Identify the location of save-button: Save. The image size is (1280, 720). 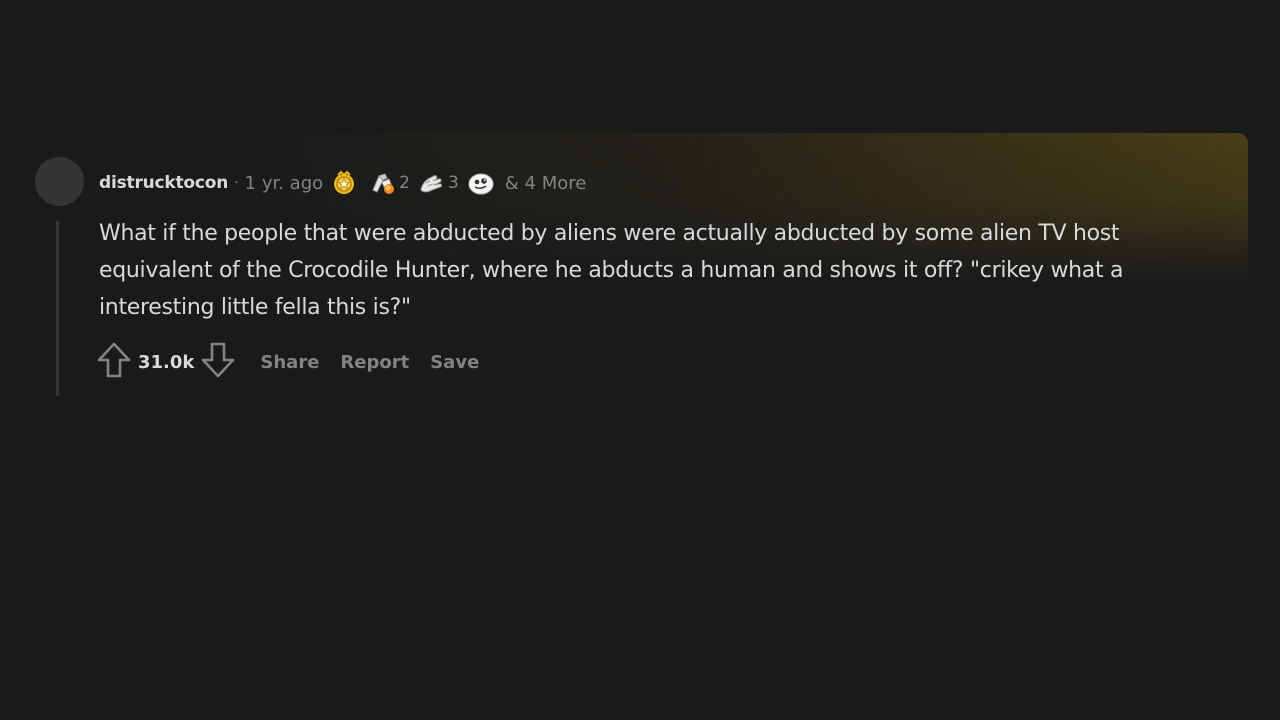
(454, 362).